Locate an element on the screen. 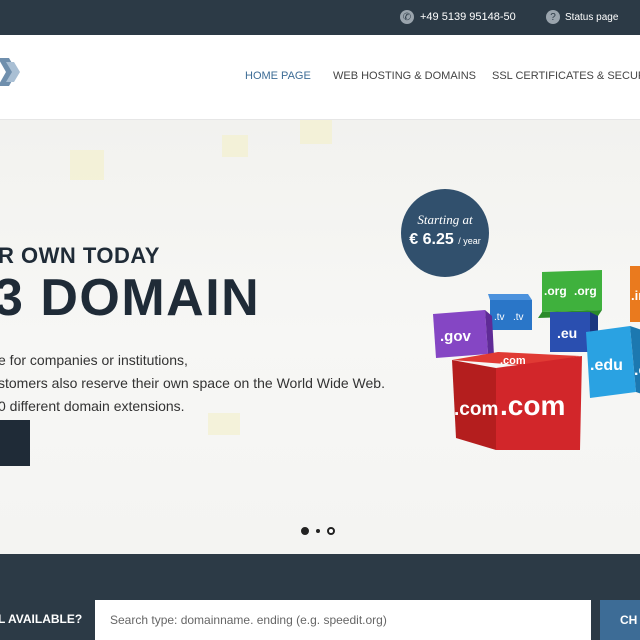 This screenshot has width=640, height=640. badge-starting-at: Starting at is located at coordinates (445, 219).